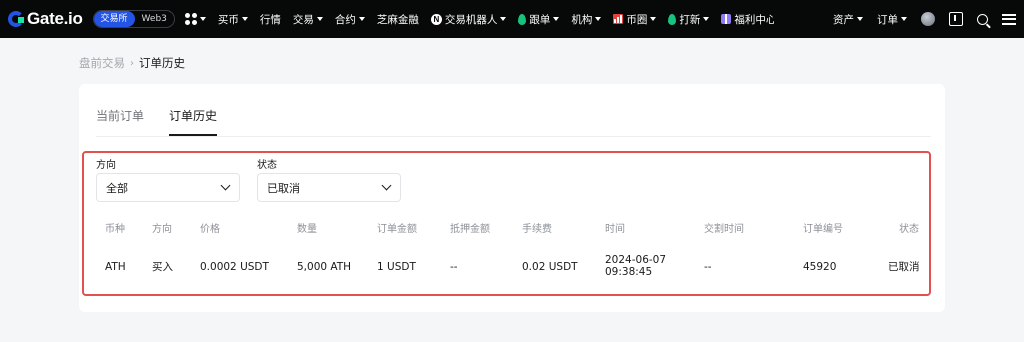 The width and height of the screenshot is (1024, 342). What do you see at coordinates (708, 267) in the screenshot?
I see `cell-delivery: --` at bounding box center [708, 267].